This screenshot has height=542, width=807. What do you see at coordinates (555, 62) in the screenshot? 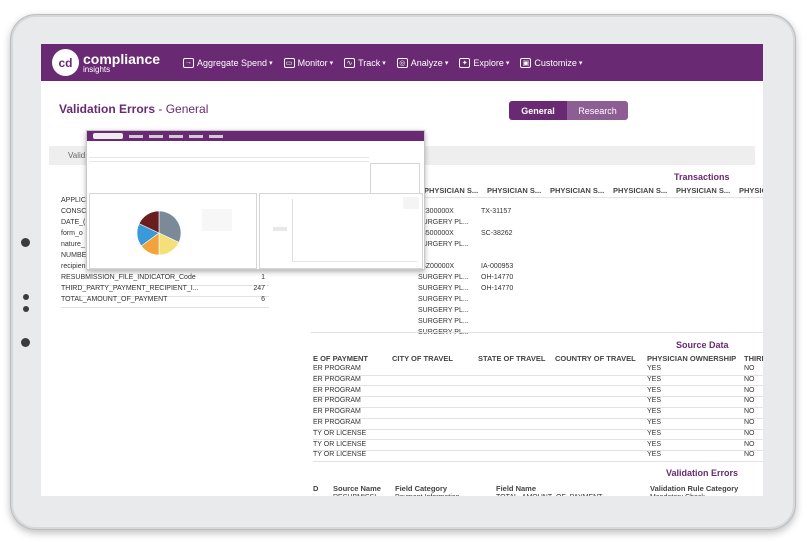
I see `nav-label: Customize` at bounding box center [555, 62].